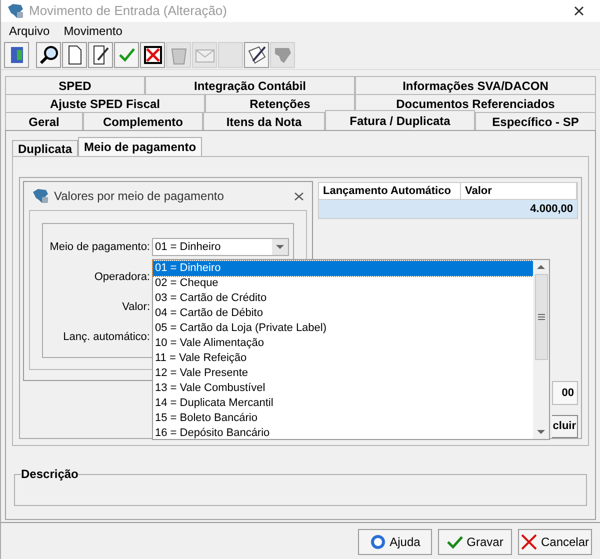  Describe the element at coordinates (475, 542) in the screenshot. I see `dialog-button: Gravar` at that location.